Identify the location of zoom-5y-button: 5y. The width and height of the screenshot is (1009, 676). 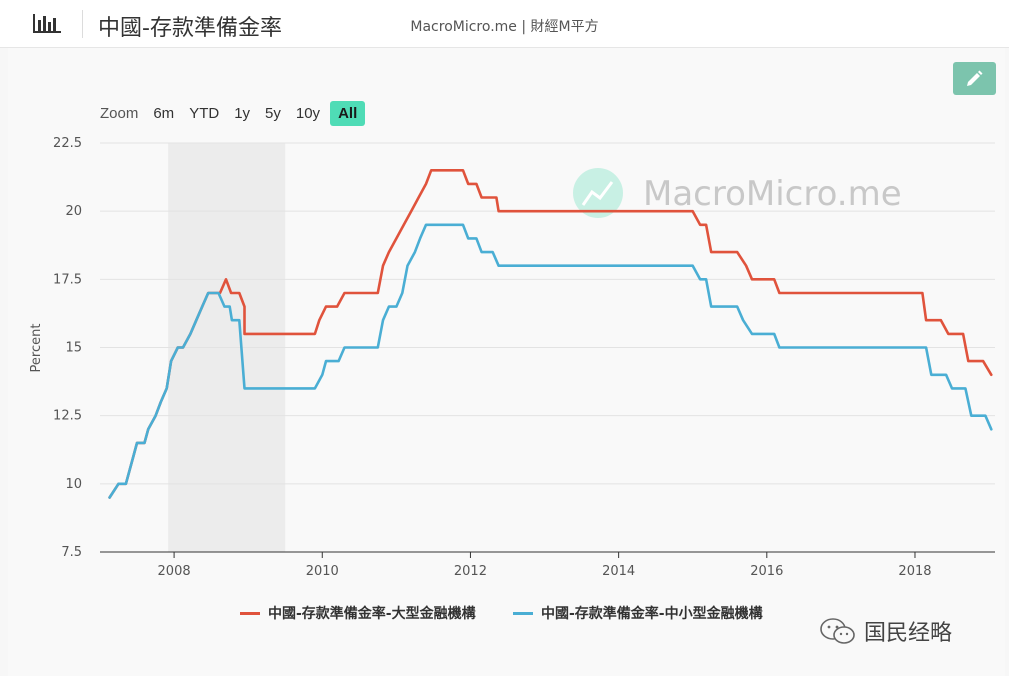
(273, 113).